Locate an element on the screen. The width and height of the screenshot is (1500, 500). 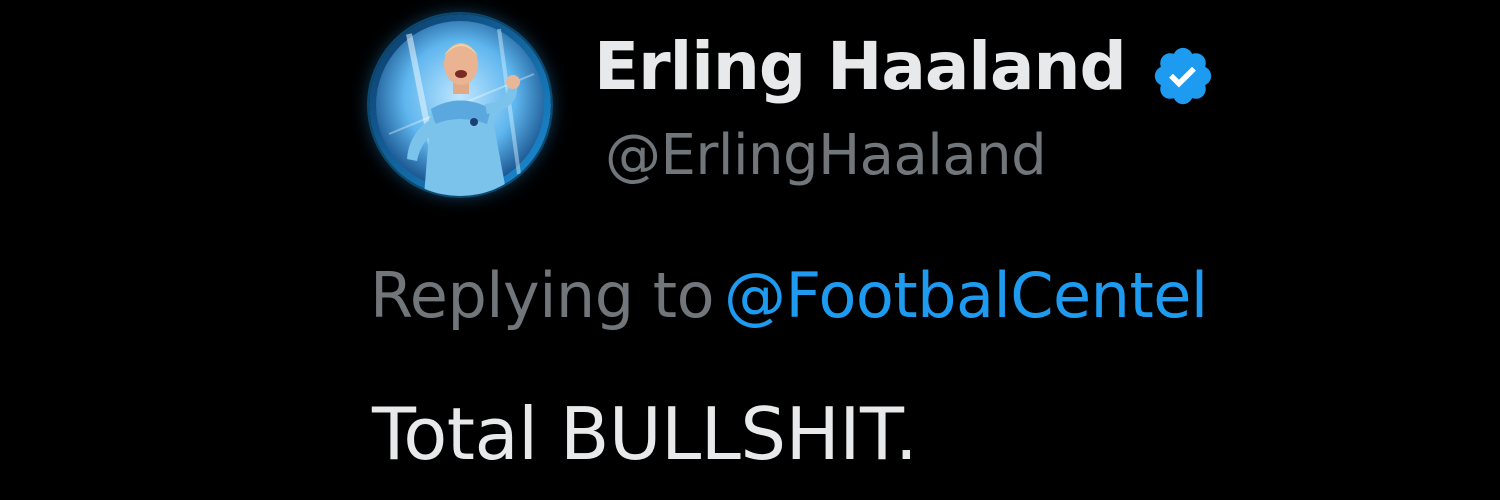
avatar is located at coordinates (460, 105).